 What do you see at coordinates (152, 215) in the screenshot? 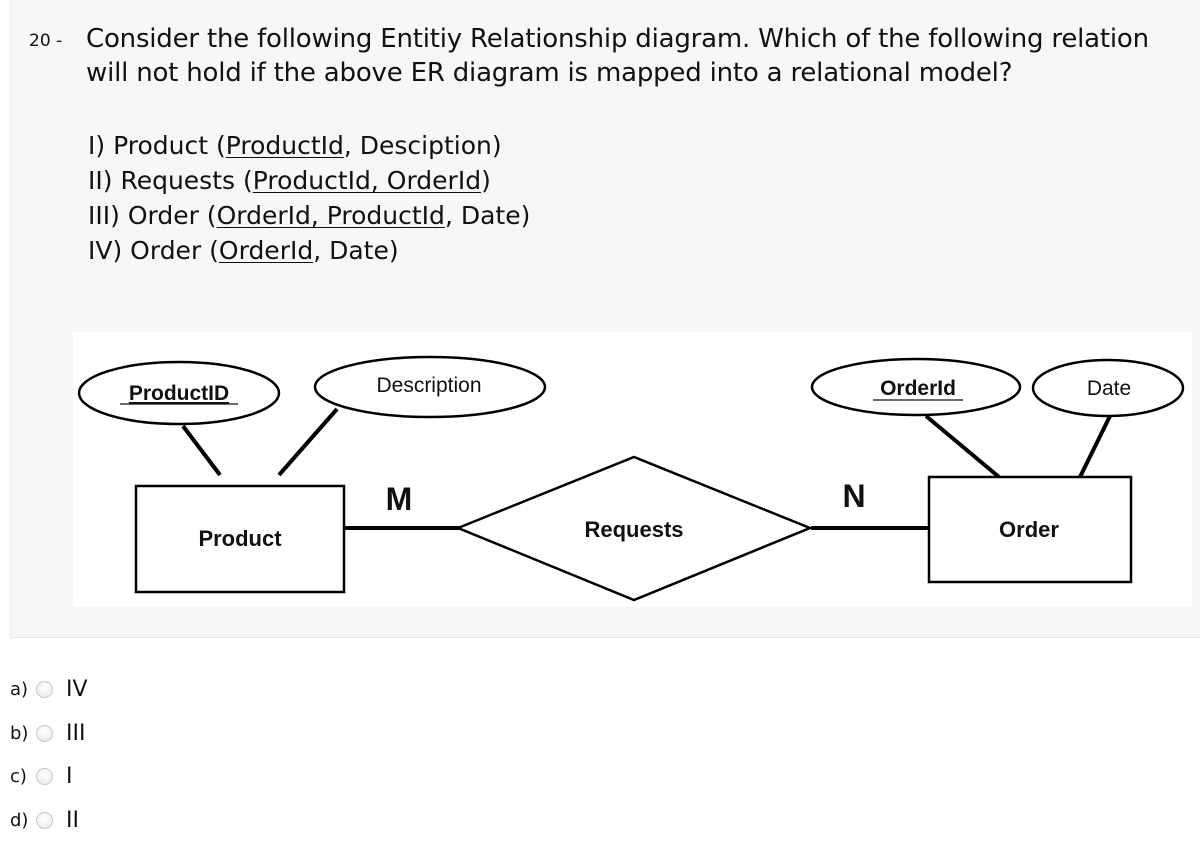
I see `relation-prefix: III) Order (` at bounding box center [152, 215].